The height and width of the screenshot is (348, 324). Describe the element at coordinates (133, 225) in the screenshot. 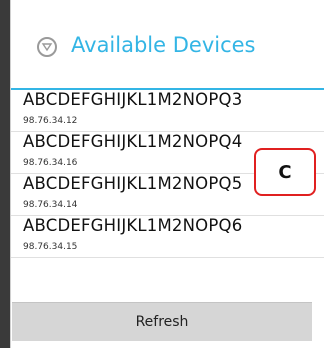

I see `device-name: ABCDEFGHIJKL1M2NOPQ6` at that location.